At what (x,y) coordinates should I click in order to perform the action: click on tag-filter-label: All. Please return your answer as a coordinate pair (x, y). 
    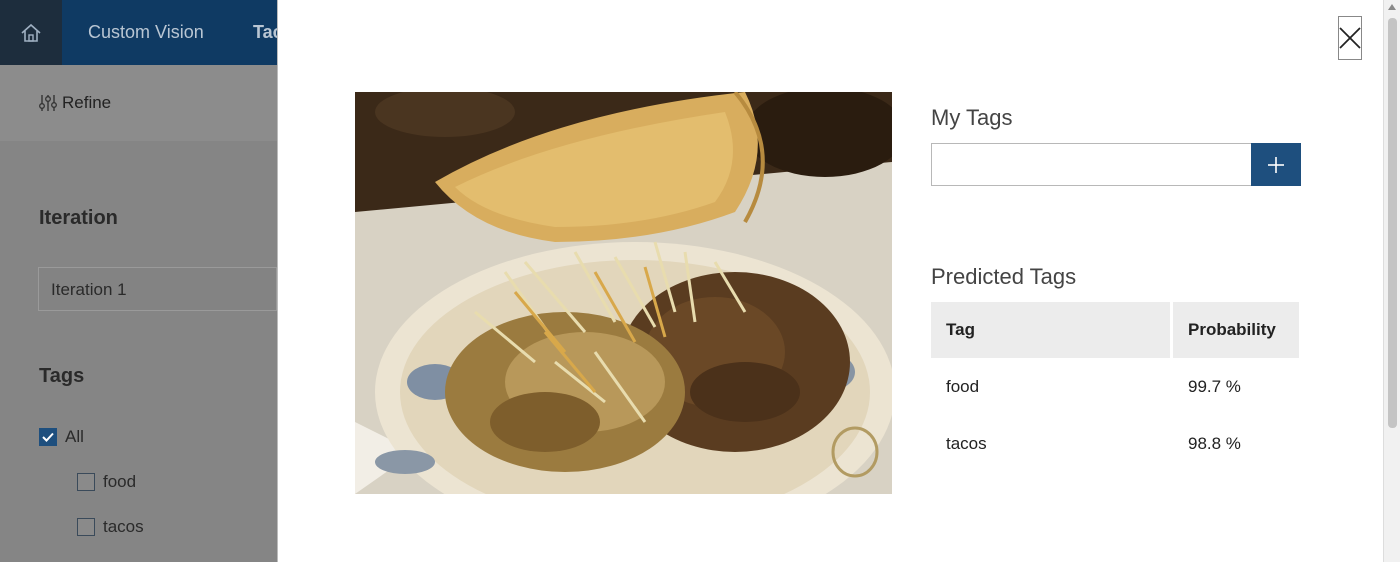
    Looking at the image, I should click on (74, 436).